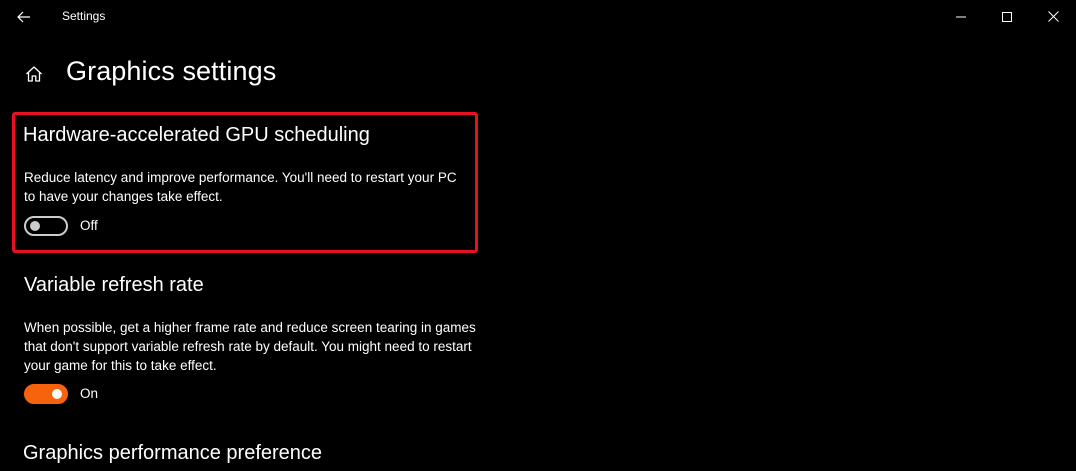  I want to click on performance-preference-title: Graphics performance preference, so click(173, 453).